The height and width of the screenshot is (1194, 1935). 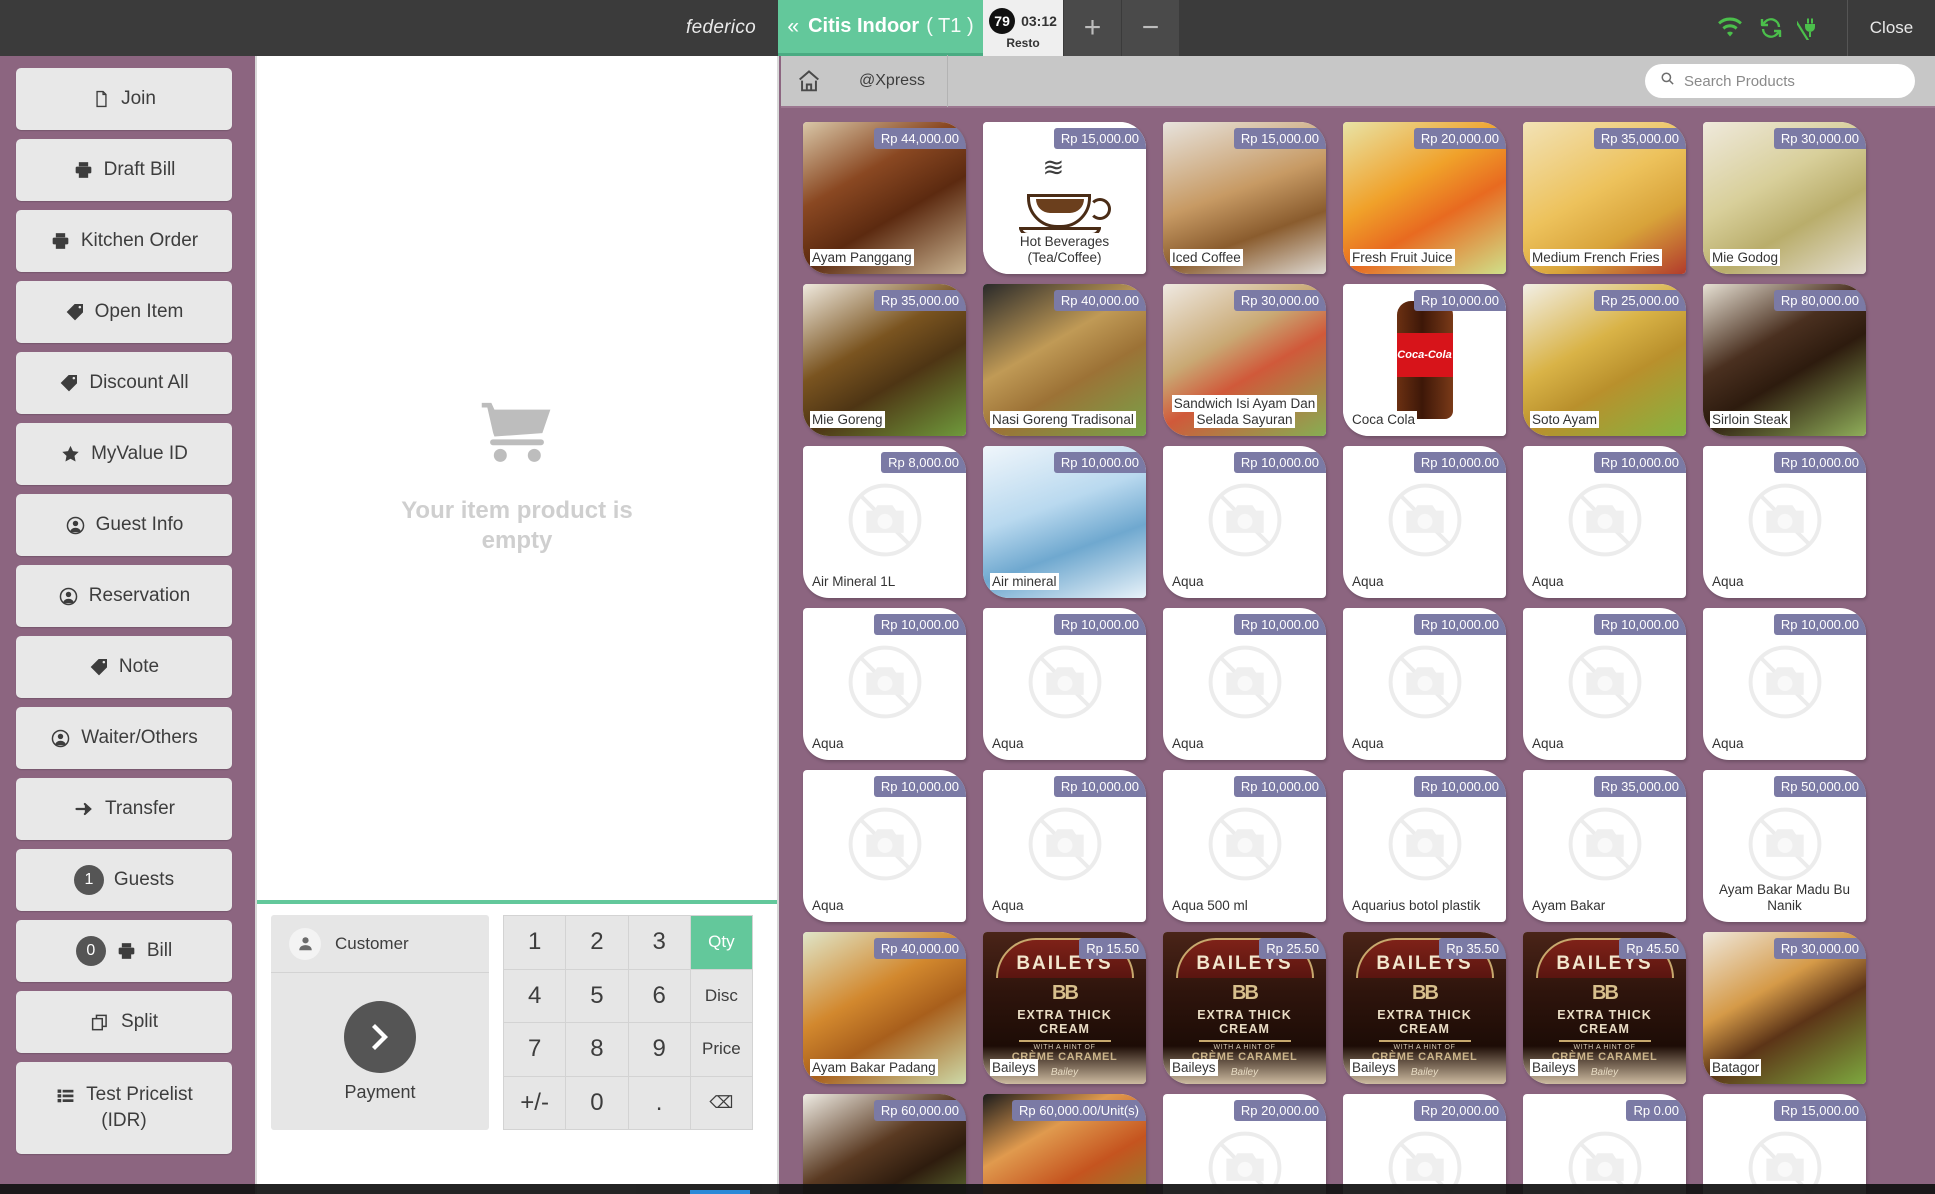 I want to click on product-card: Rp 20,000.00 Fresh Fruit Juice, so click(x=1424, y=198).